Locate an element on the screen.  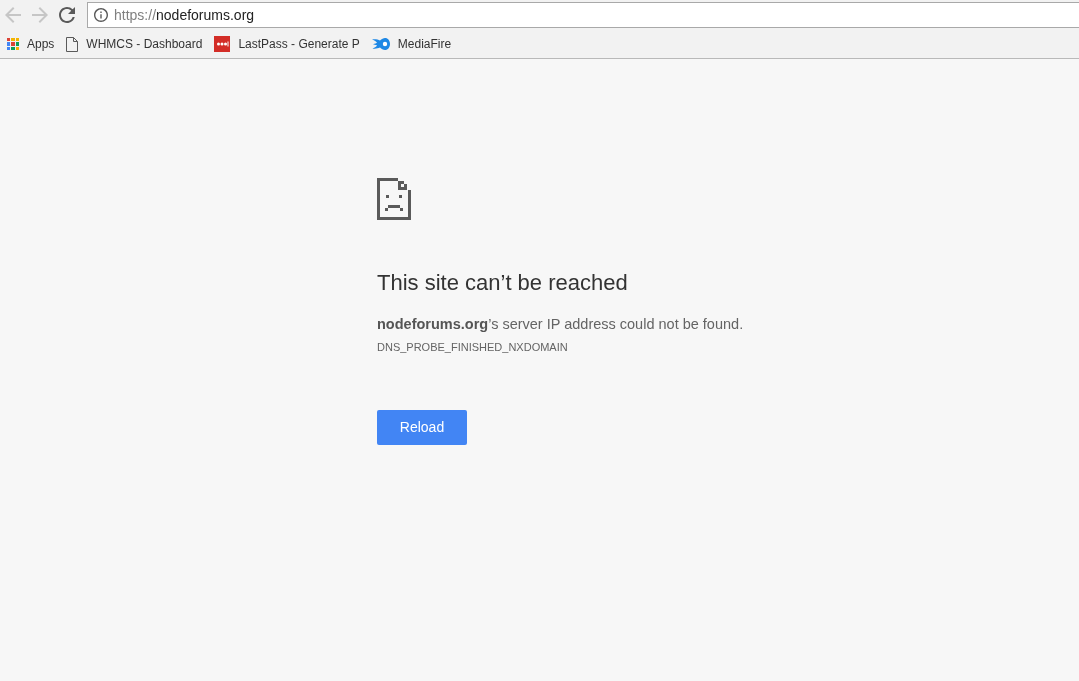
error-title: This site can’t be reached is located at coordinates (502, 283).